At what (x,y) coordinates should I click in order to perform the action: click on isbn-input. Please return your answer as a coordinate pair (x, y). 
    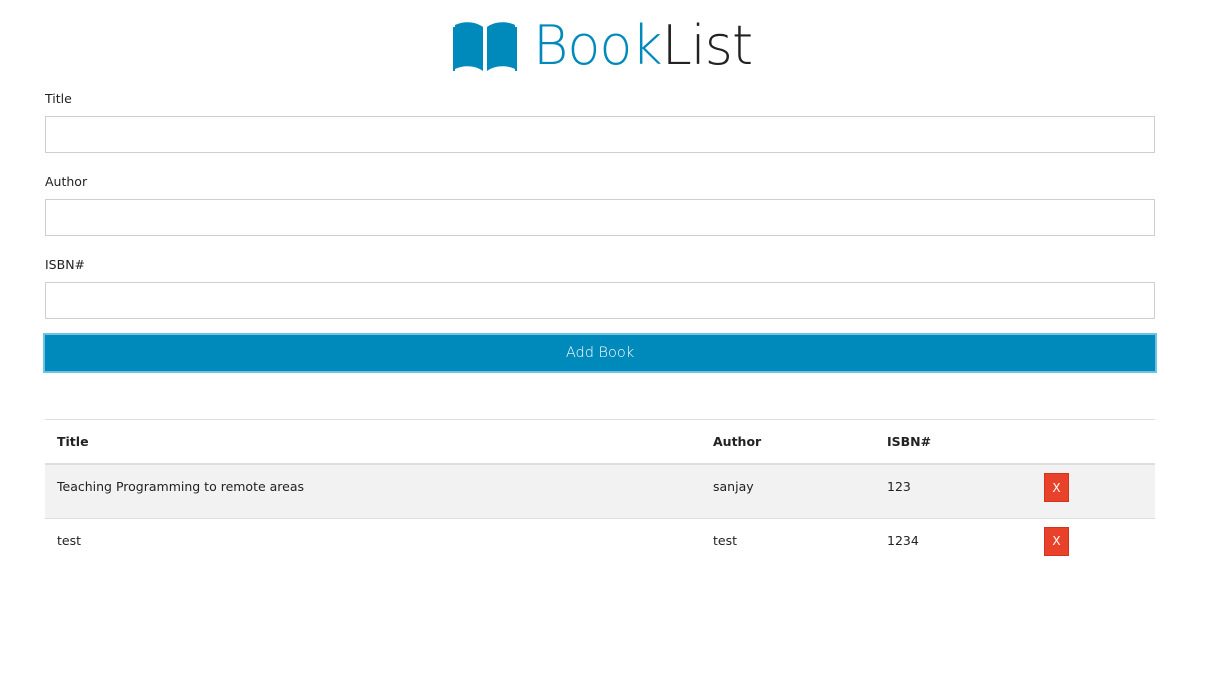
    Looking at the image, I should click on (600, 300).